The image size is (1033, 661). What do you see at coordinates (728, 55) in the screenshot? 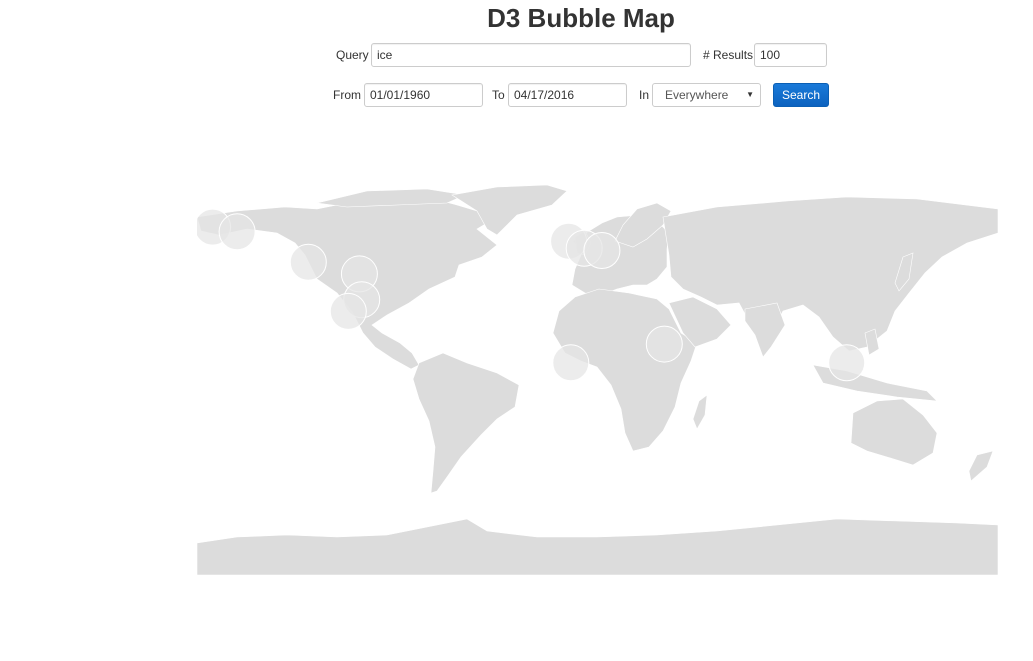
I see `results-label: # Results` at bounding box center [728, 55].